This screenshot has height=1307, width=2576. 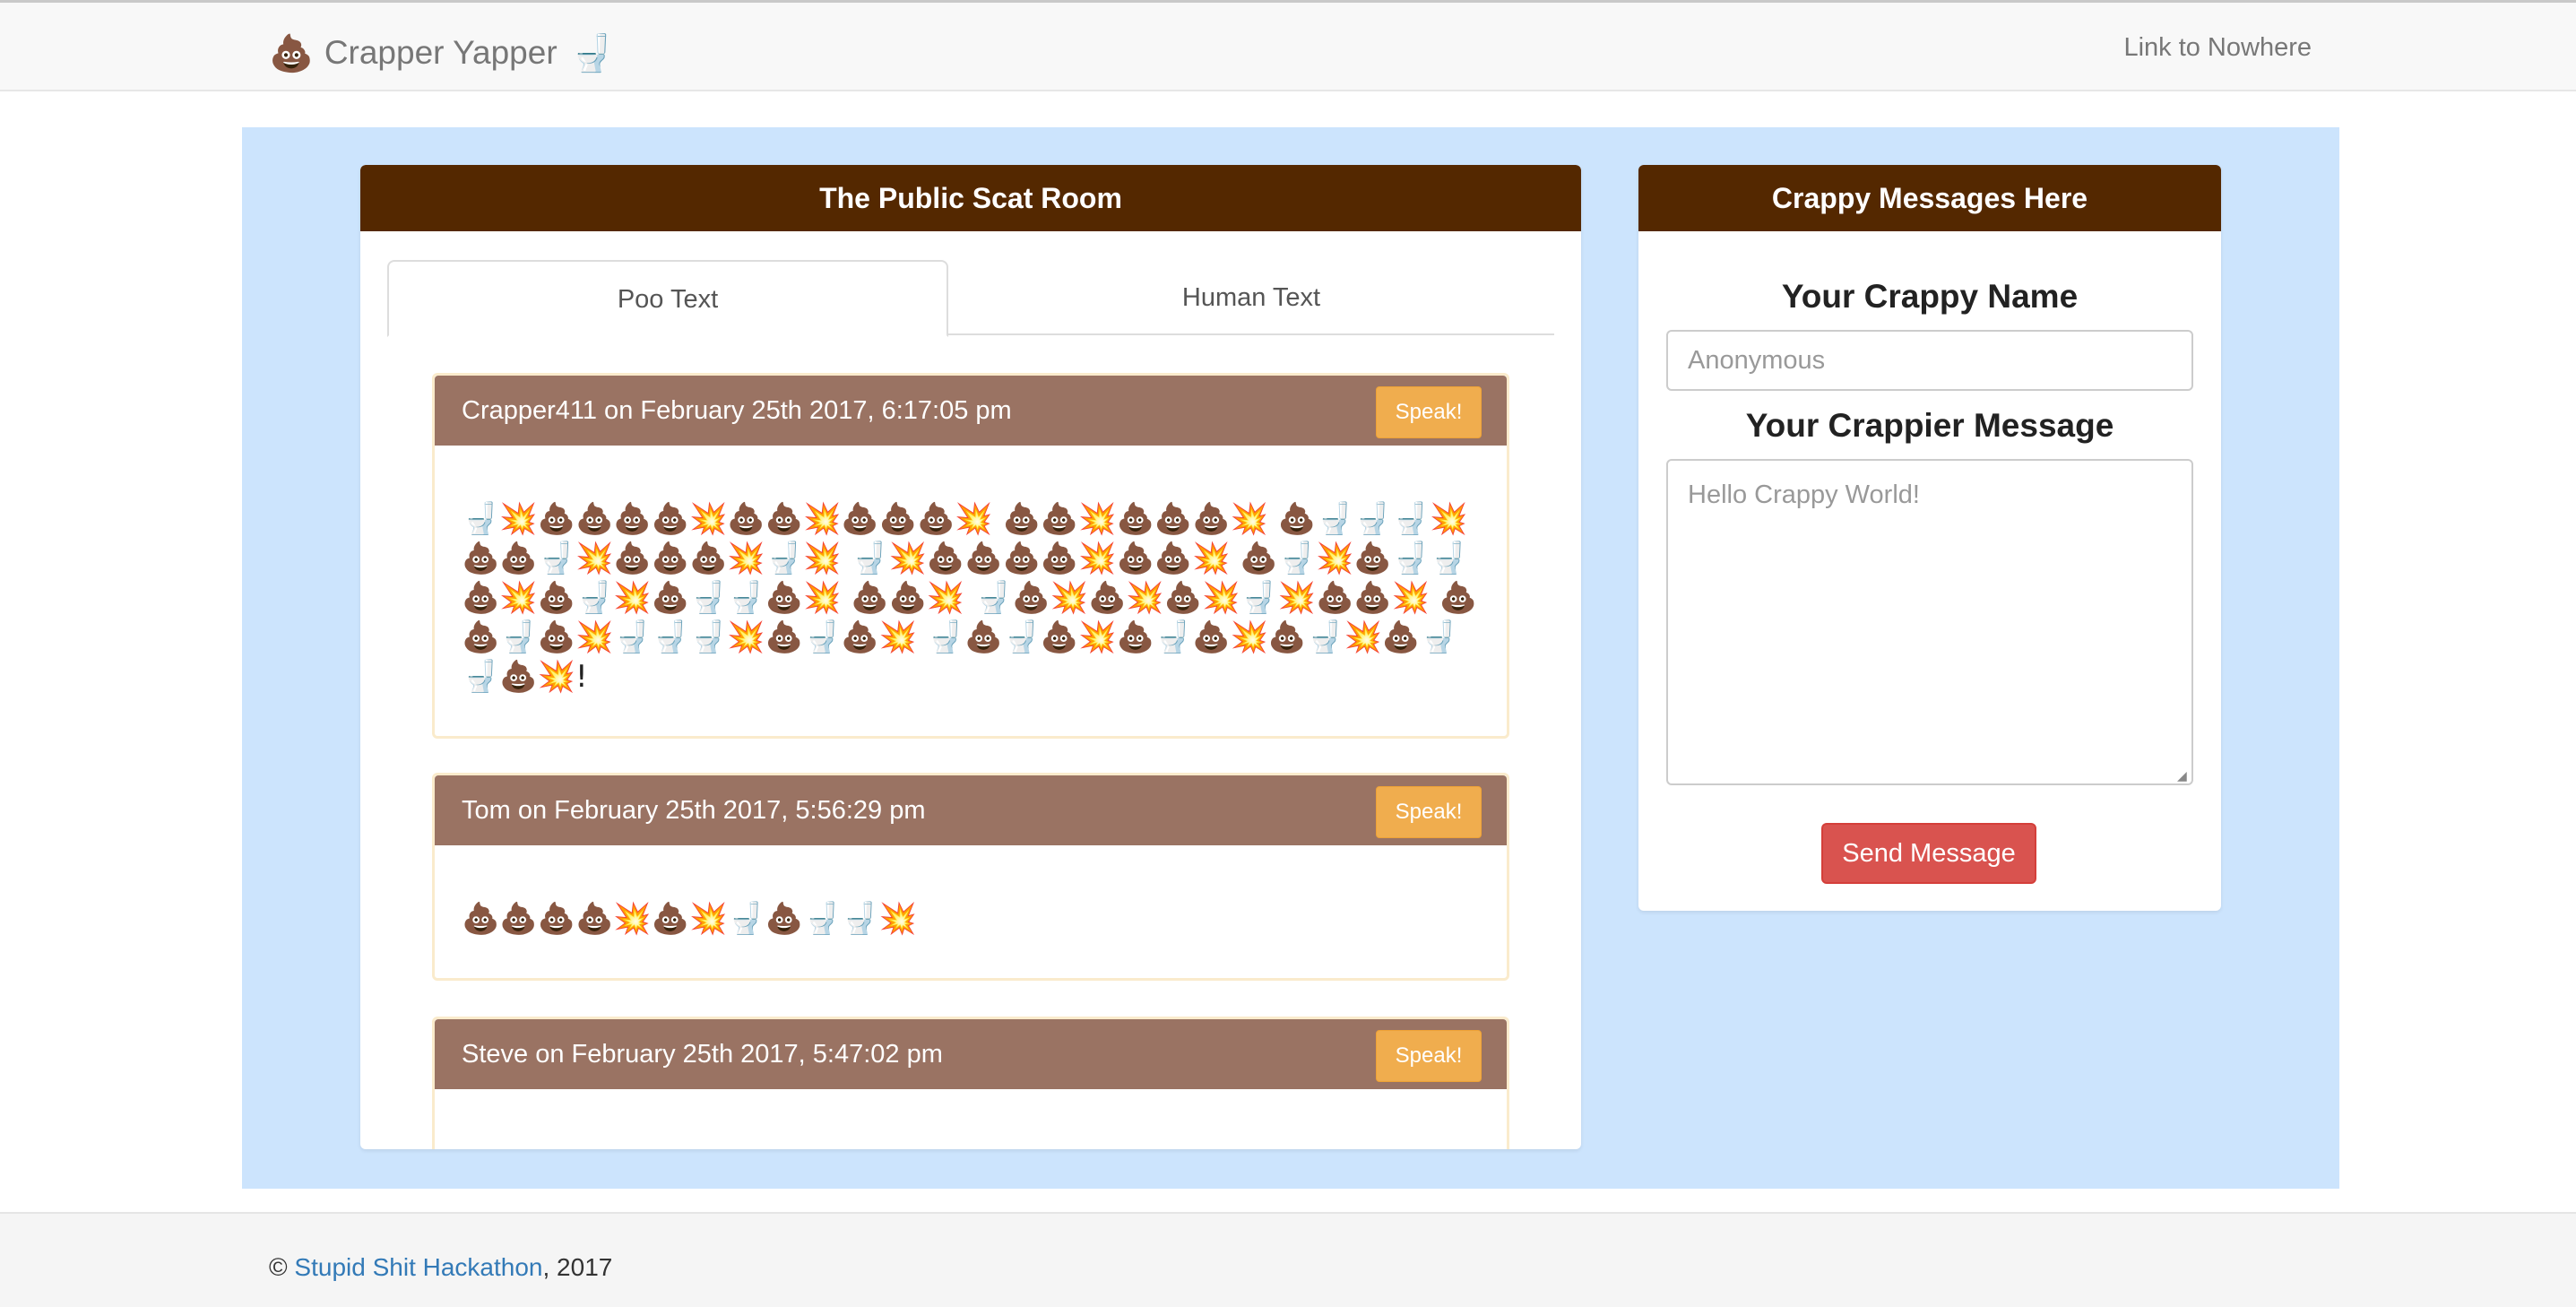 I want to click on footer-year: , 2017, so click(x=577, y=1267).